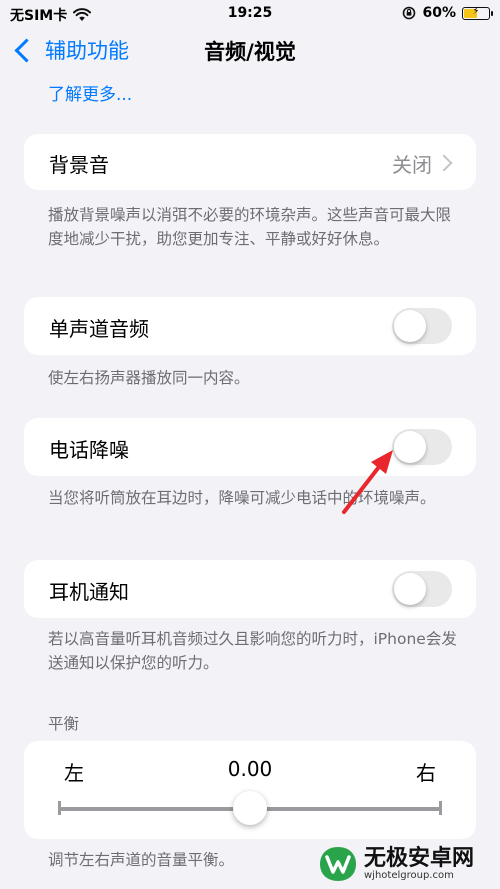 Image resolution: width=500 pixels, height=889 pixels. Describe the element at coordinates (250, 447) in the screenshot. I see `phone-noise-cancellation-row: 电话降噪` at that location.